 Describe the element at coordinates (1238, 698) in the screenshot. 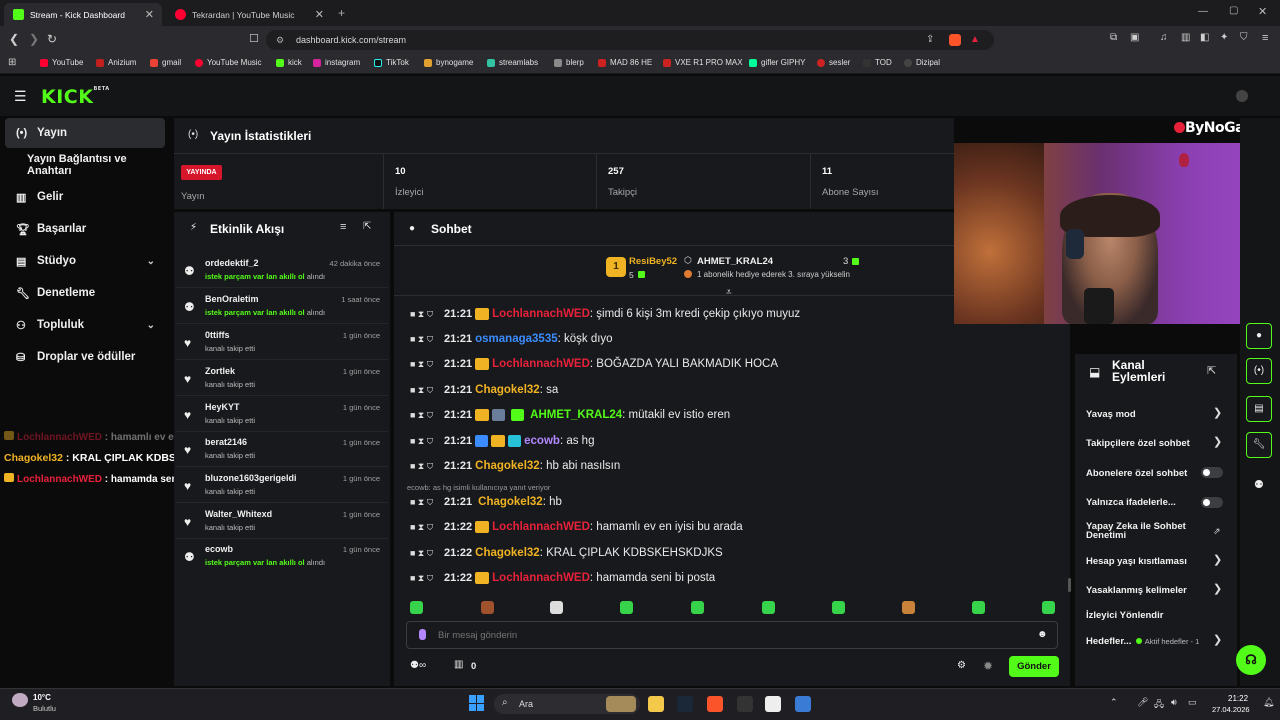

I see `clock-time: 21:22` at that location.